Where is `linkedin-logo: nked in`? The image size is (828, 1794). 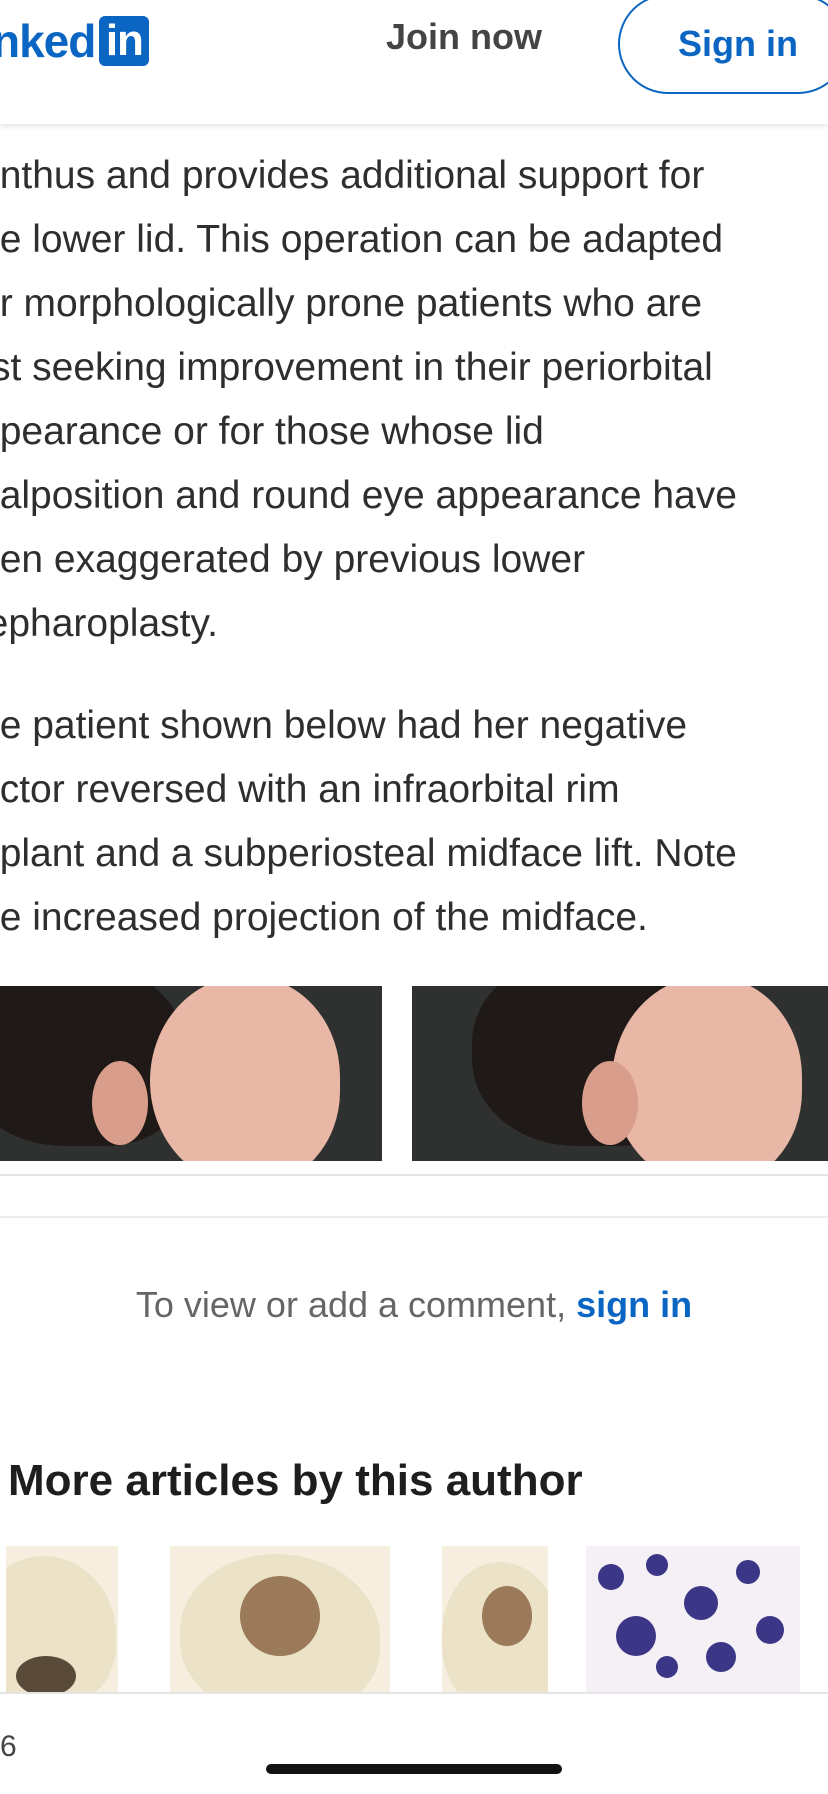 linkedin-logo: nked in is located at coordinates (75, 41).